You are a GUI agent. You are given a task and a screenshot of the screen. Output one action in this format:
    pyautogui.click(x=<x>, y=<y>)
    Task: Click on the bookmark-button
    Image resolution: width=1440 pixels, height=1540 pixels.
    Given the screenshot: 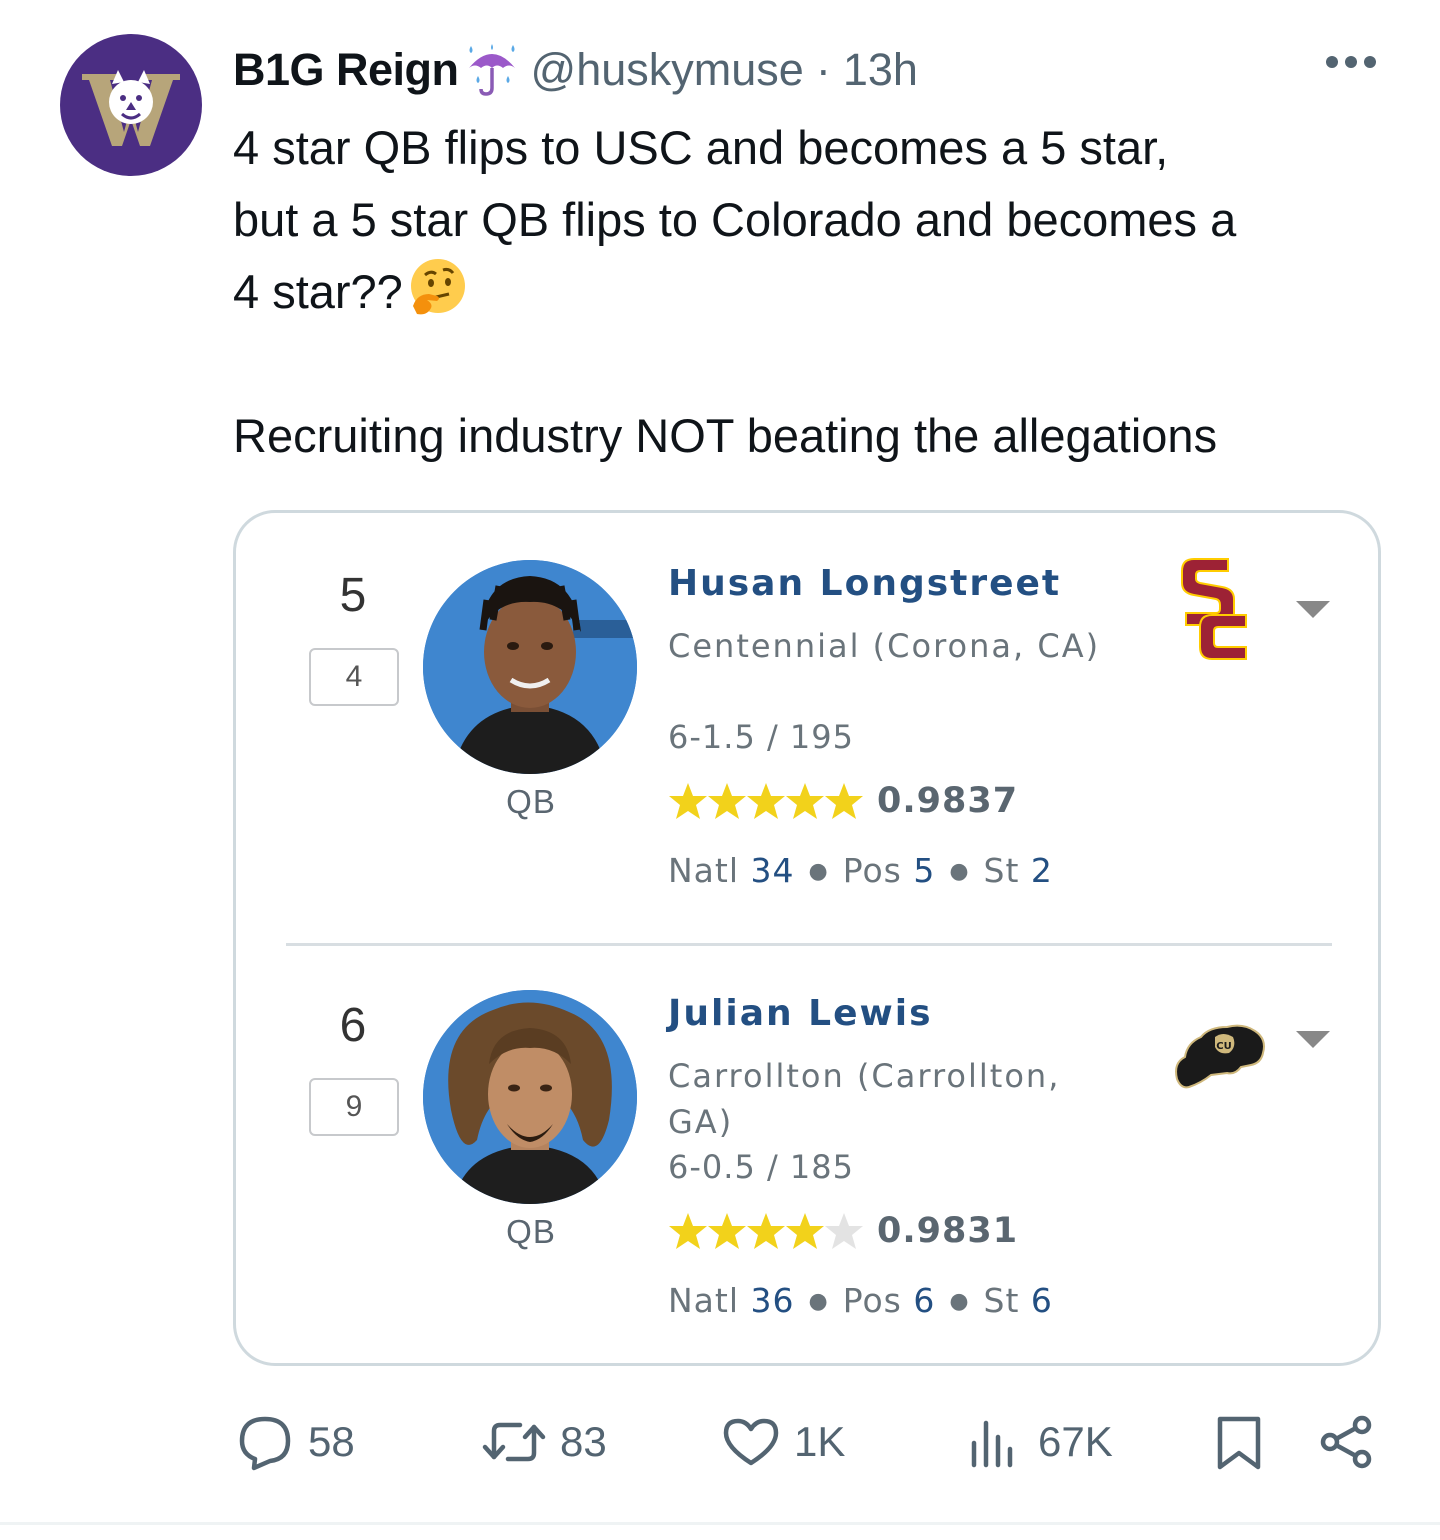 What is the action you would take?
    pyautogui.click(x=1239, y=1442)
    